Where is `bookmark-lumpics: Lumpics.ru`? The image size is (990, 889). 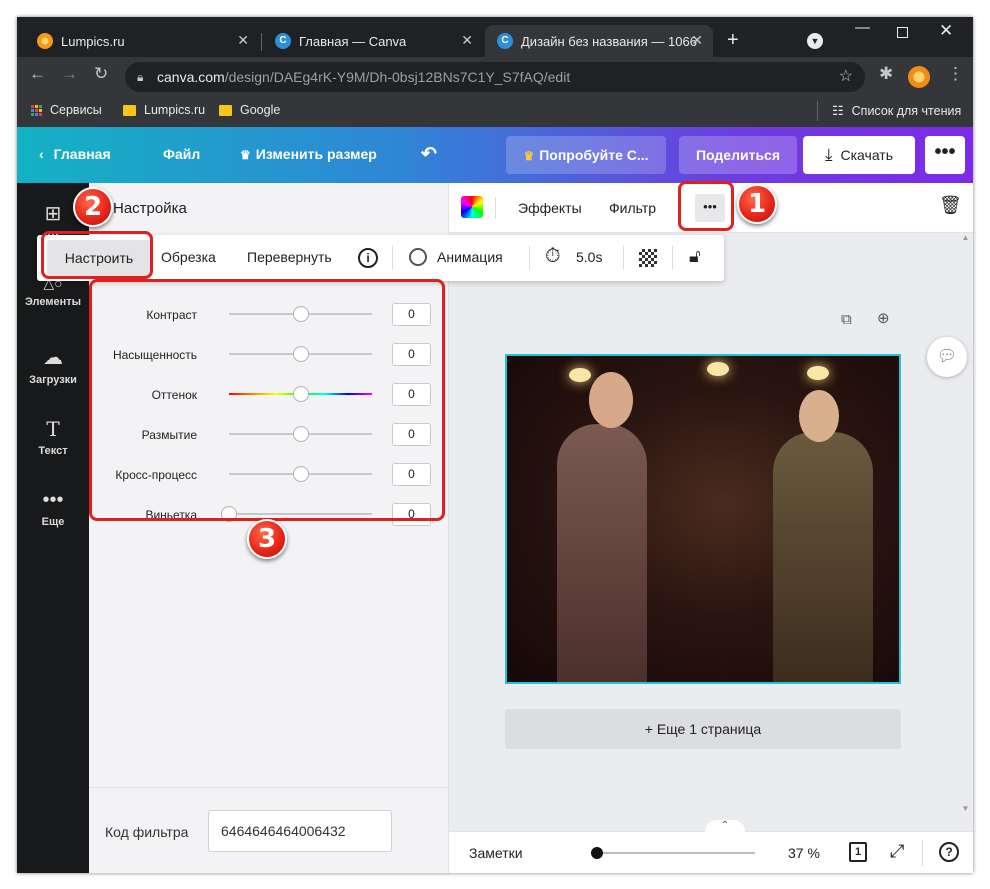
bookmark-lumpics: Lumpics.ru is located at coordinates (164, 110).